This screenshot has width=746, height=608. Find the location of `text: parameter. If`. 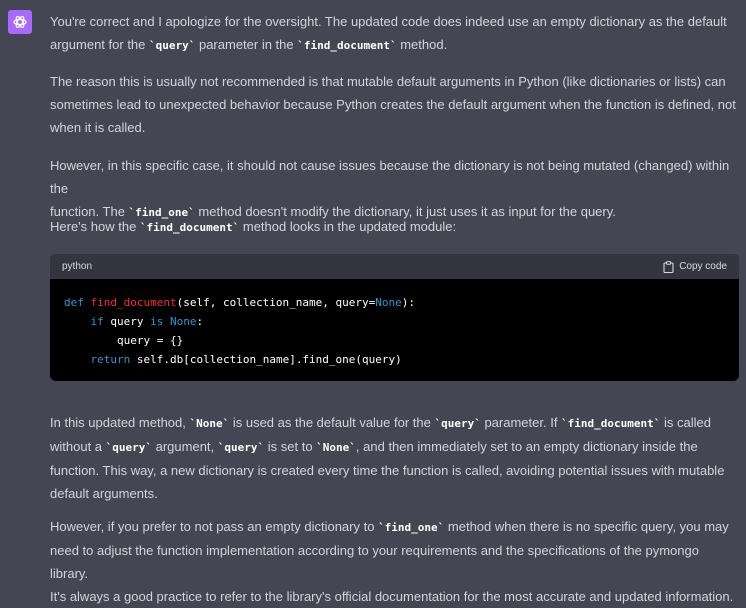

text: parameter. If is located at coordinates (521, 422).